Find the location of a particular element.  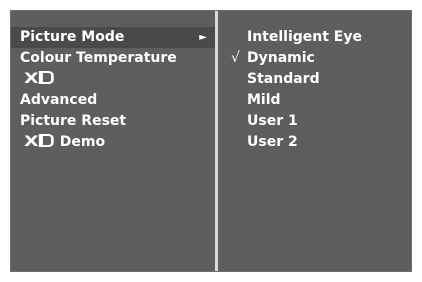

option-label: Dynamic is located at coordinates (281, 58).